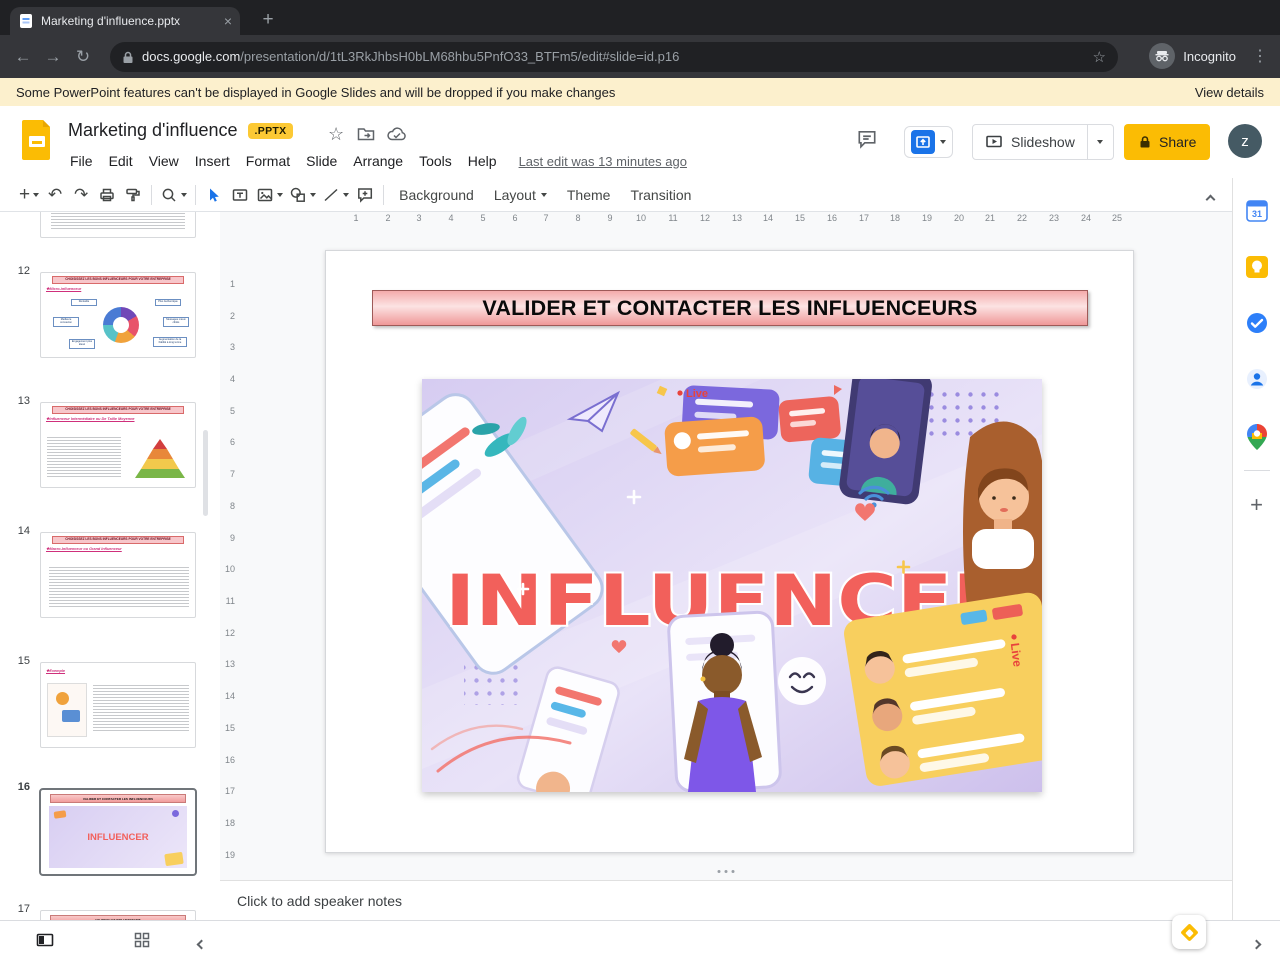 Image resolution: width=1280 pixels, height=960 pixels. What do you see at coordinates (1245, 141) in the screenshot?
I see `account-avatar: z` at bounding box center [1245, 141].